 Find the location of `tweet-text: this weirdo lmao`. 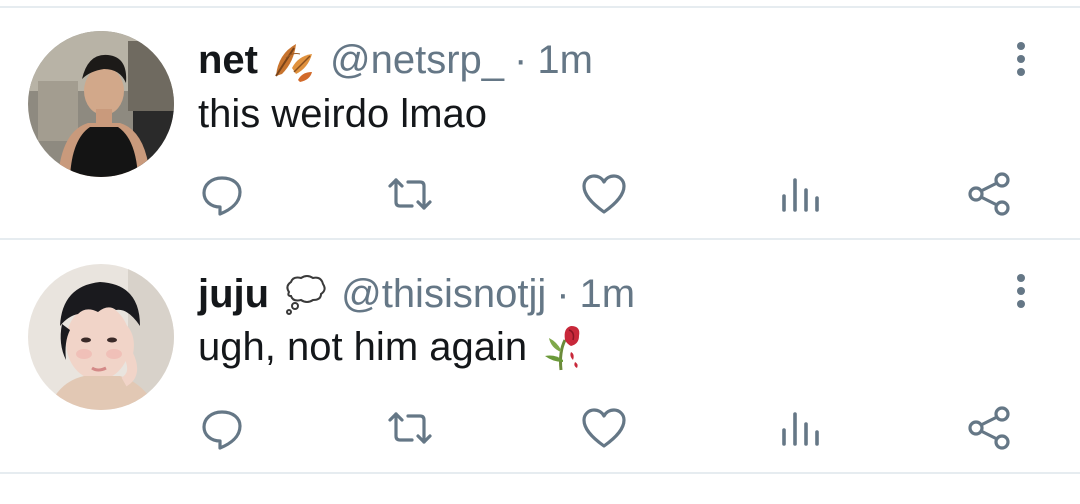

tweet-text: this weirdo lmao is located at coordinates (342, 114).